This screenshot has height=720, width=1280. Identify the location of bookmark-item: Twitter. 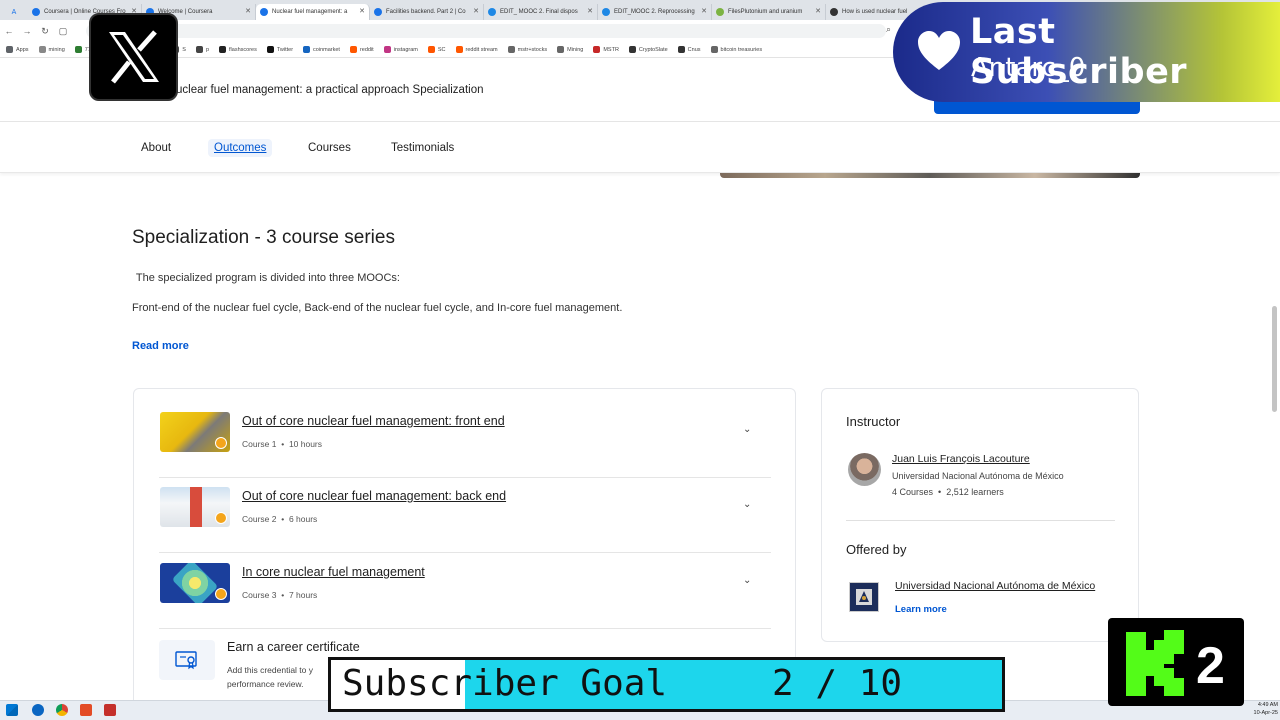
(280, 49).